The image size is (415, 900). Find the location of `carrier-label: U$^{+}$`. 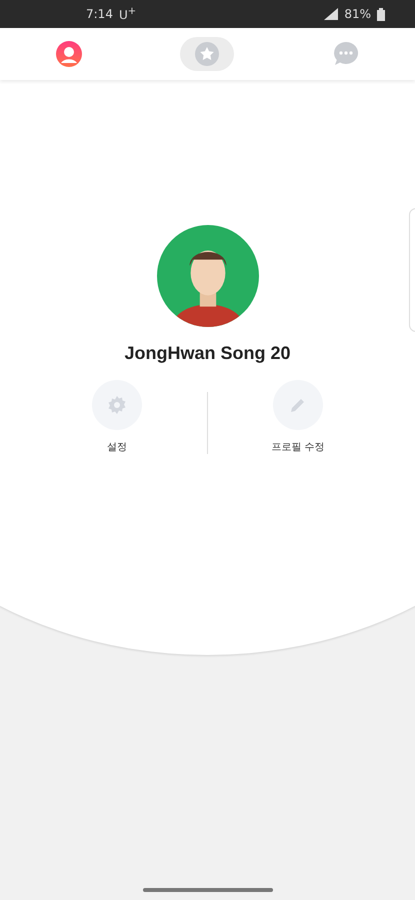

carrier-label: U$^{+}$ is located at coordinates (127, 14).